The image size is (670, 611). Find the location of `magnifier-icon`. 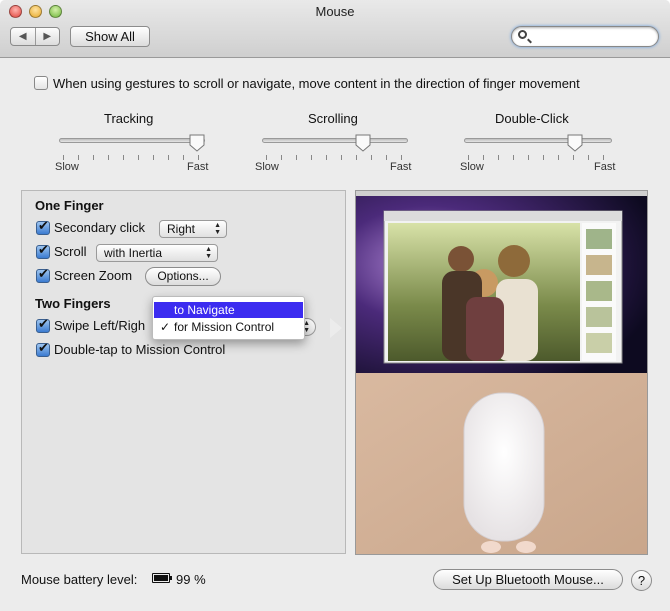

magnifier-icon is located at coordinates (522, 34).